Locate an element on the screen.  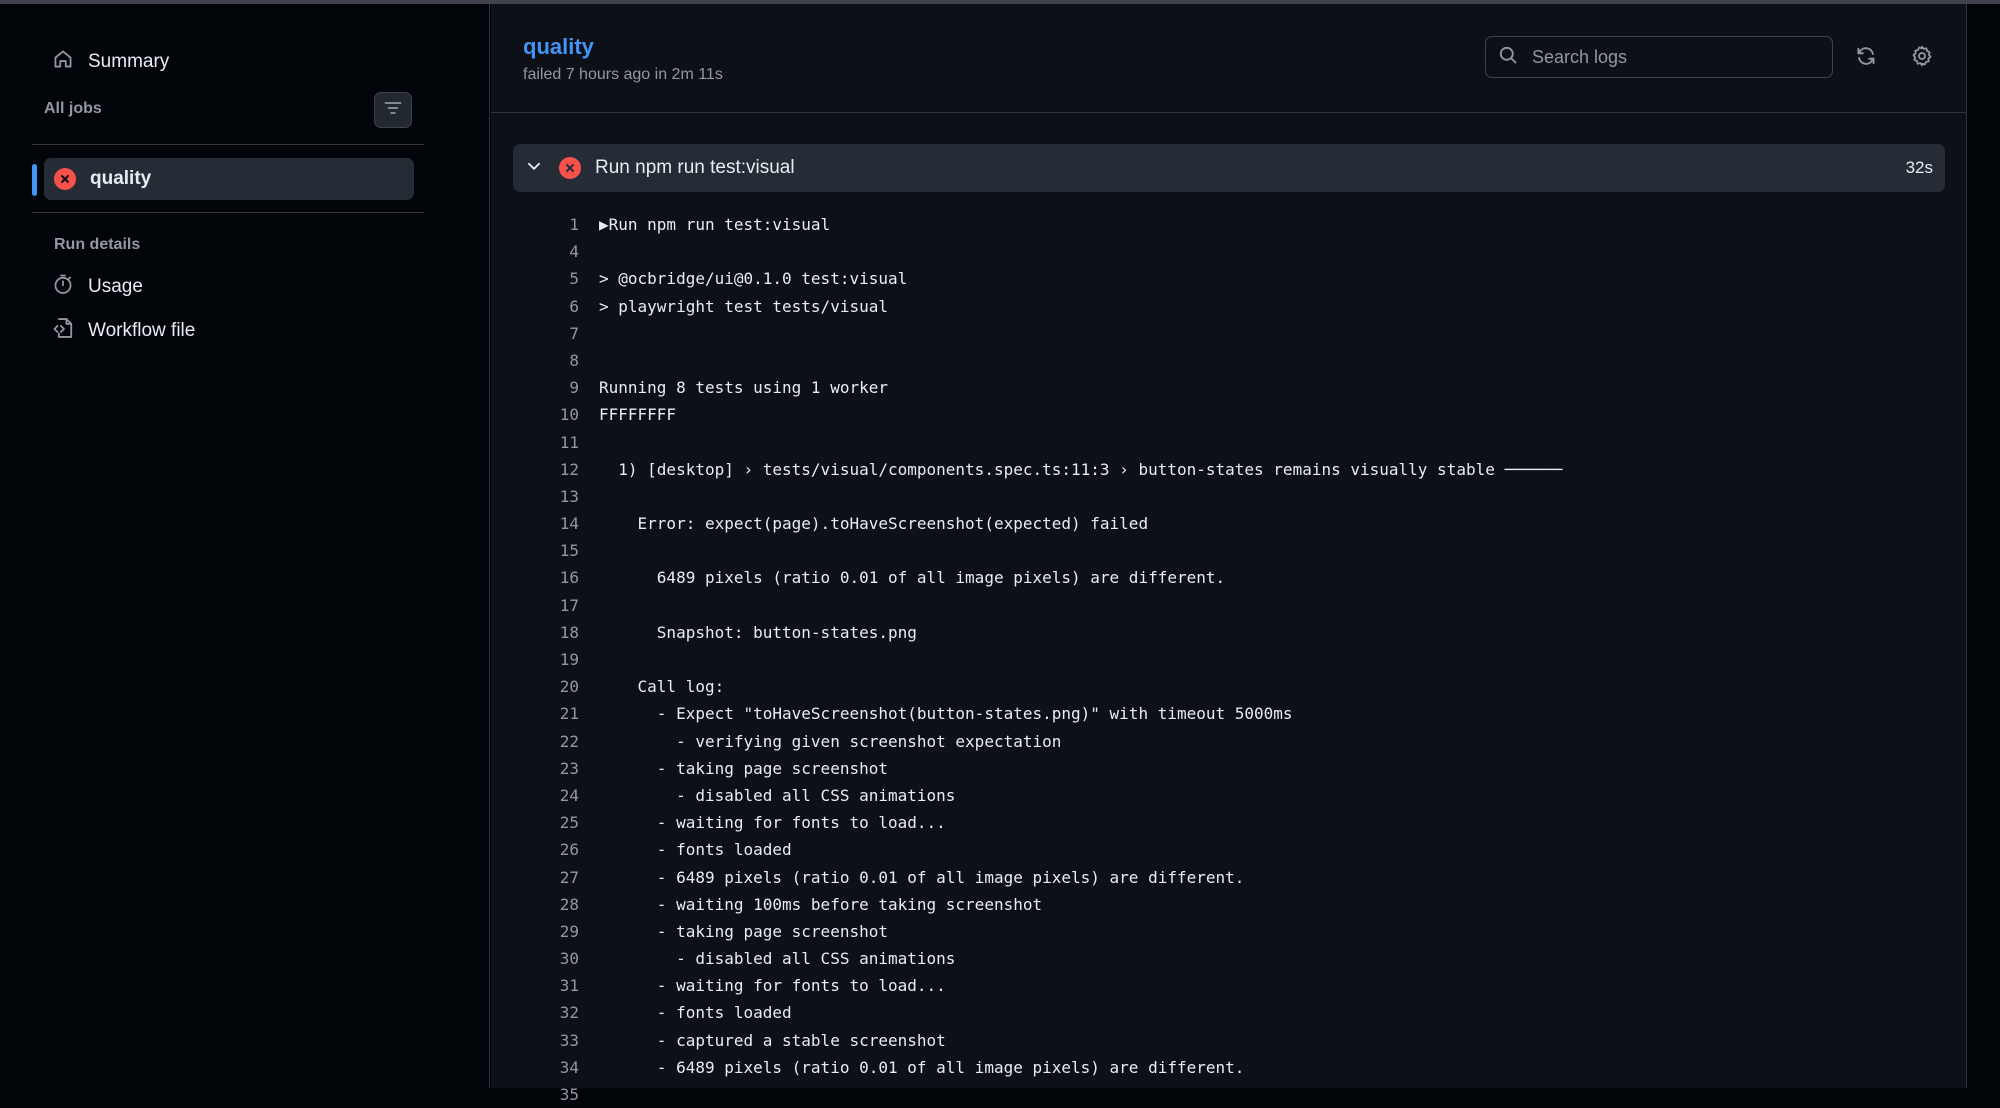
line-number: 17 is located at coordinates (535, 605).